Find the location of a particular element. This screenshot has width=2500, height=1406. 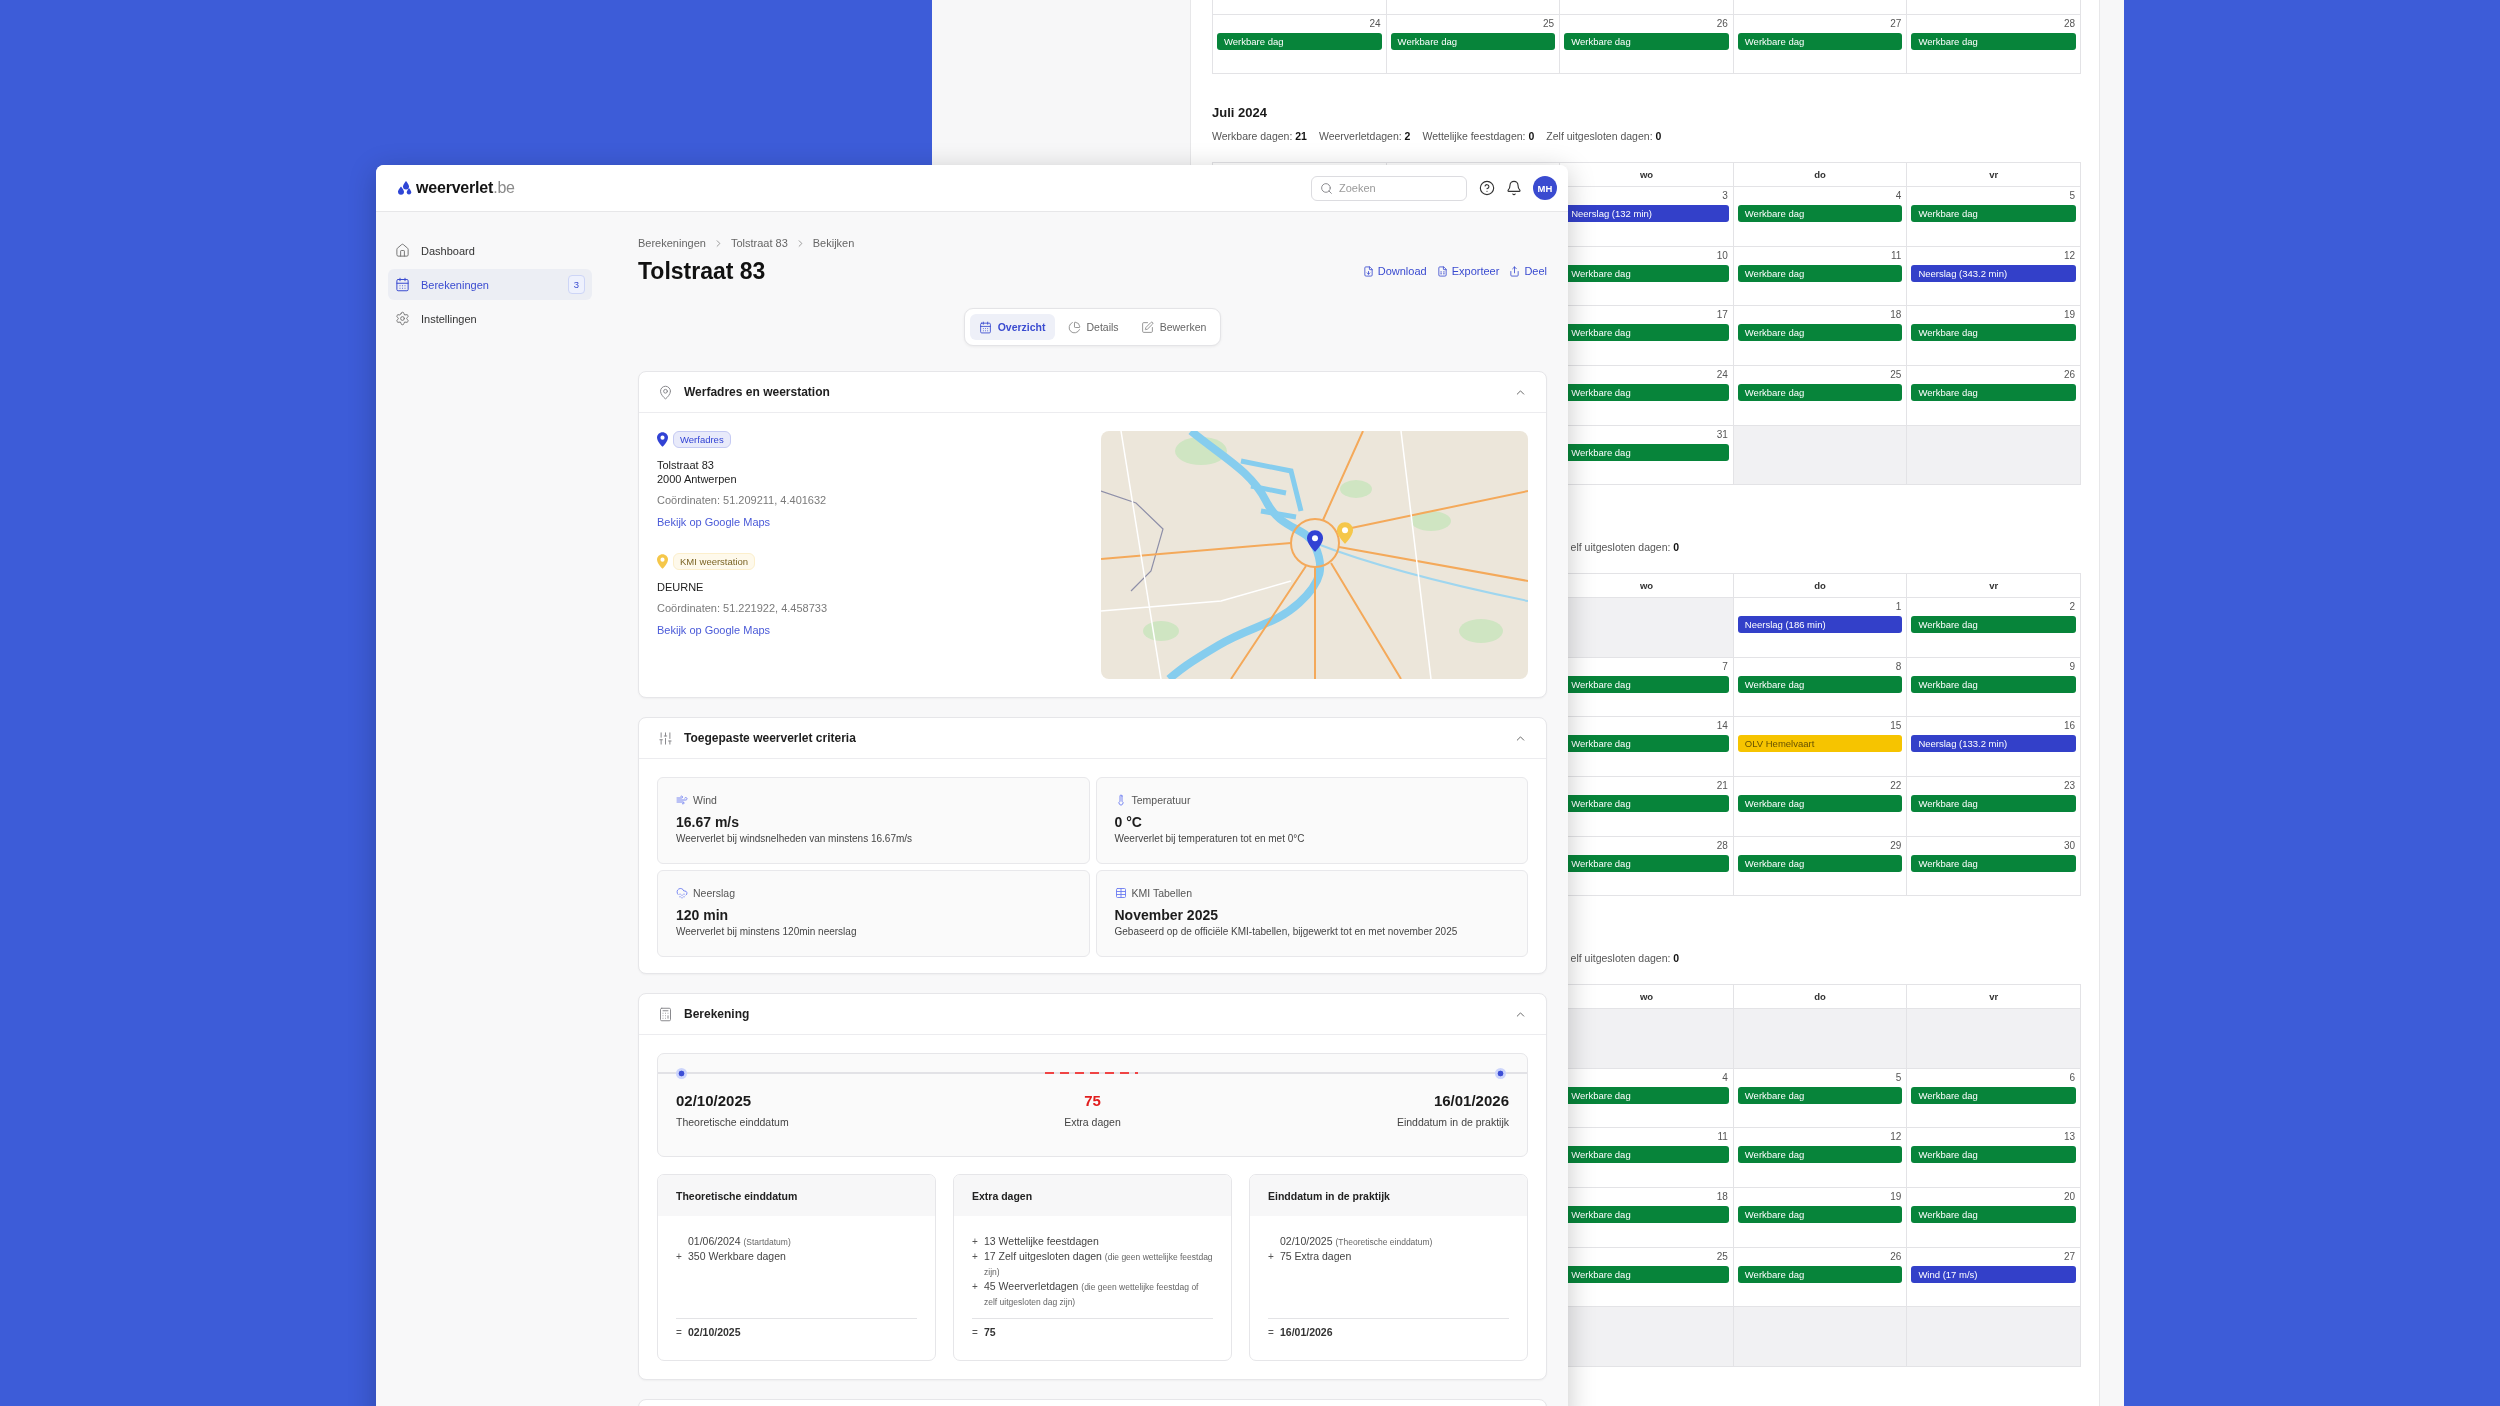

sidebar-item: Berekeningen 3 is located at coordinates (490, 284).